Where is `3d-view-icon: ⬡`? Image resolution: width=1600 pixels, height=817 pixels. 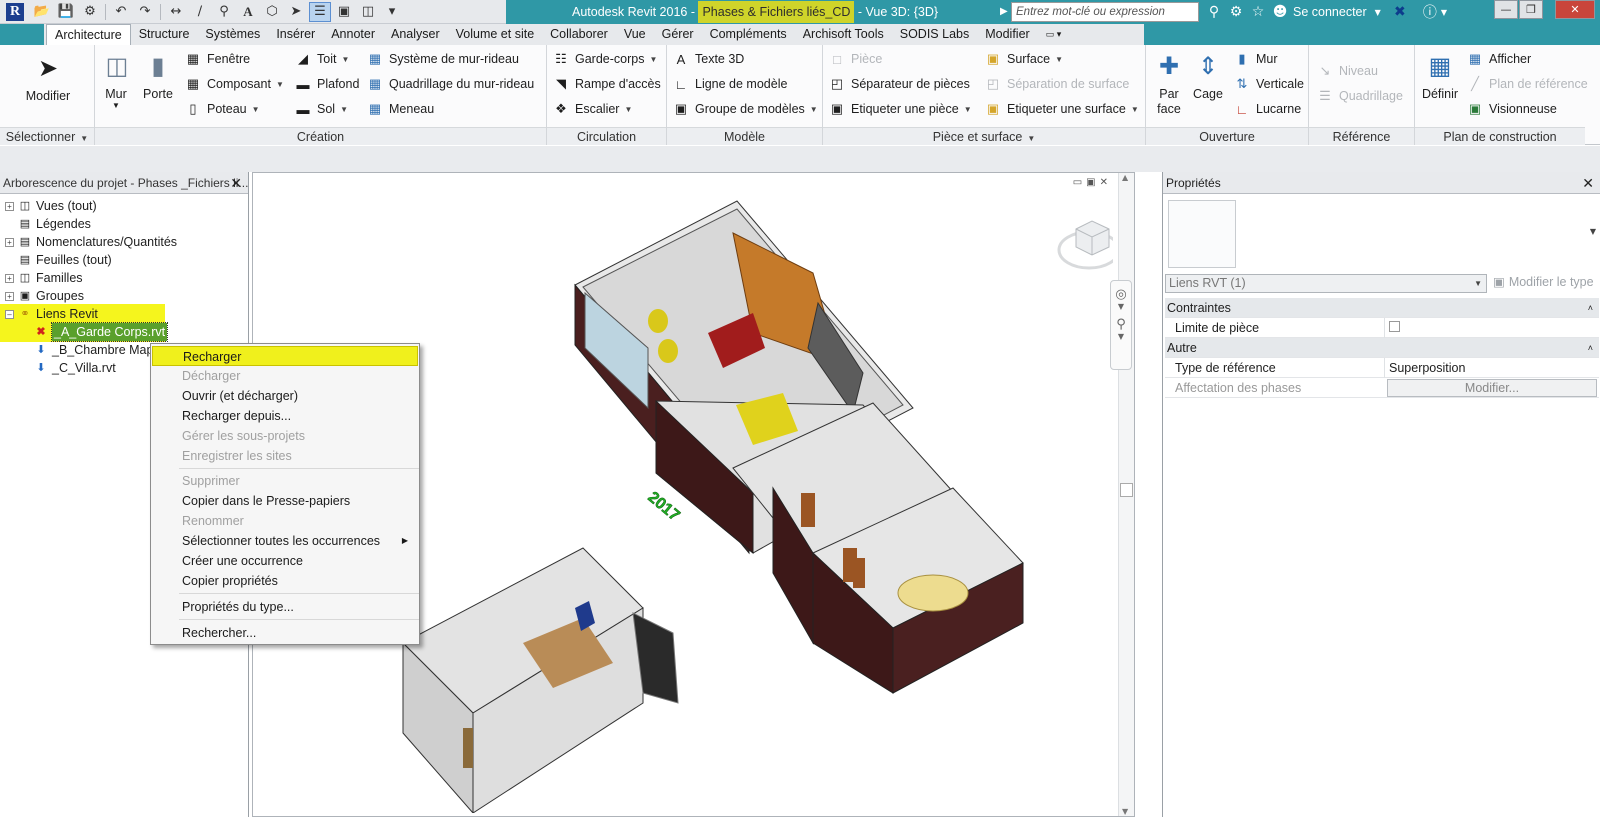 3d-view-icon: ⬡ is located at coordinates (272, 12).